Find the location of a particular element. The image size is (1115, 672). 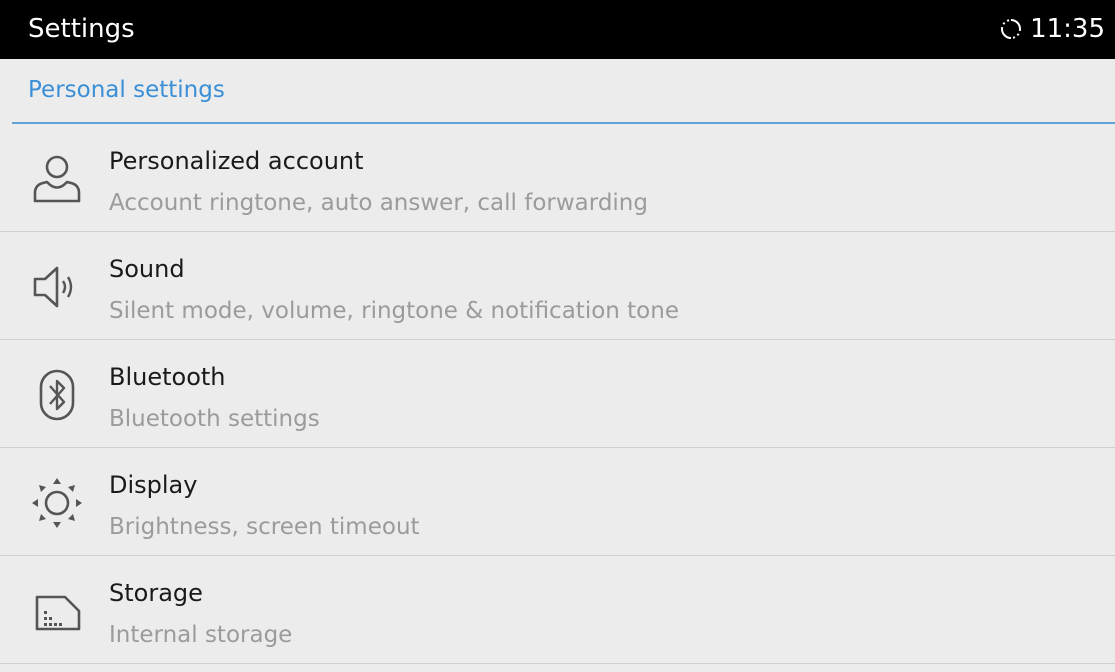

account-icon is located at coordinates (57, 179).